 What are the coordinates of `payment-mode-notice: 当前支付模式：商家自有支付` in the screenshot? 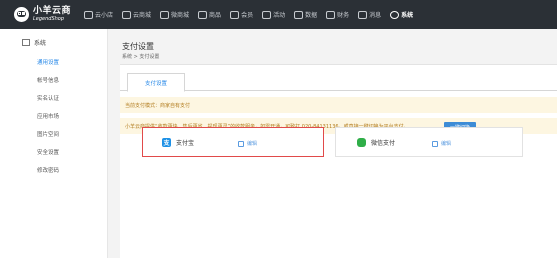 It's located at (338, 105).